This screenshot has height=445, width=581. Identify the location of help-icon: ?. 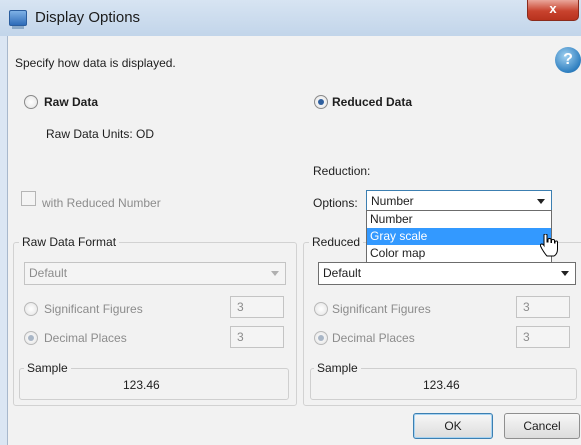
(568, 60).